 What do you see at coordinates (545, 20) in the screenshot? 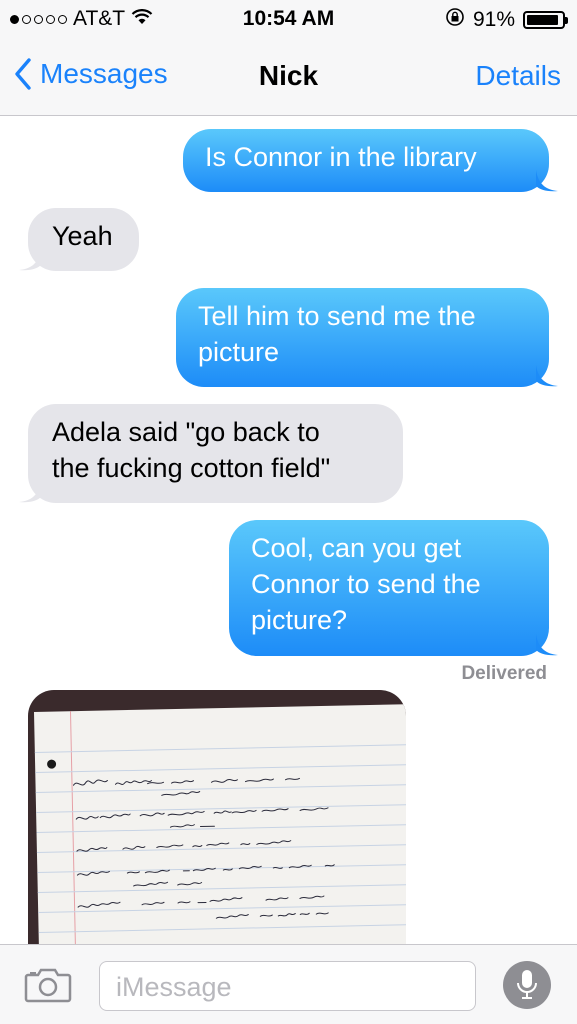
I see `battery-icon` at bounding box center [545, 20].